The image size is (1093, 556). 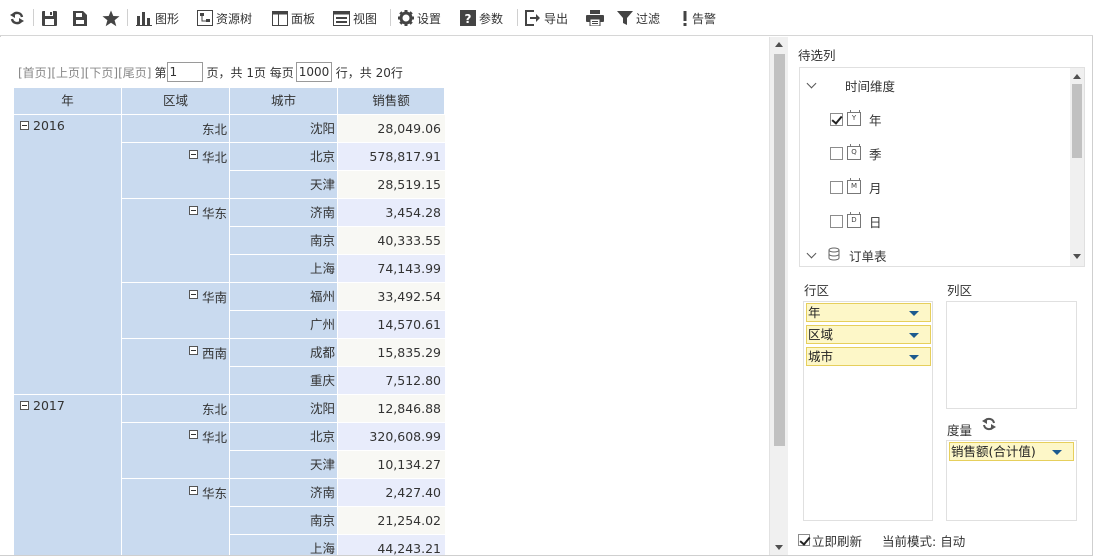 What do you see at coordinates (391, 101) in the screenshot?
I see `column-header: 销售额` at bounding box center [391, 101].